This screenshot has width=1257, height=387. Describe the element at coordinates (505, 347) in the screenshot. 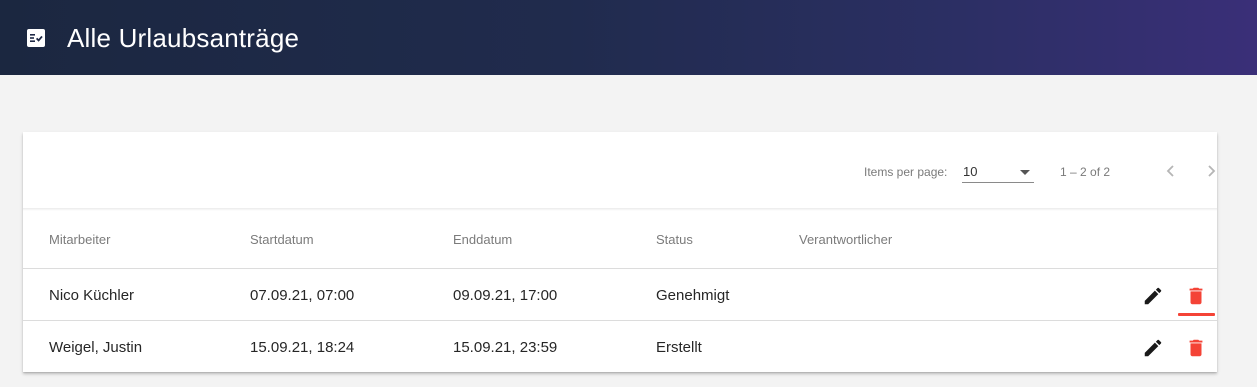

I see `cell-enddatum: 15.09.21, 23:59` at that location.